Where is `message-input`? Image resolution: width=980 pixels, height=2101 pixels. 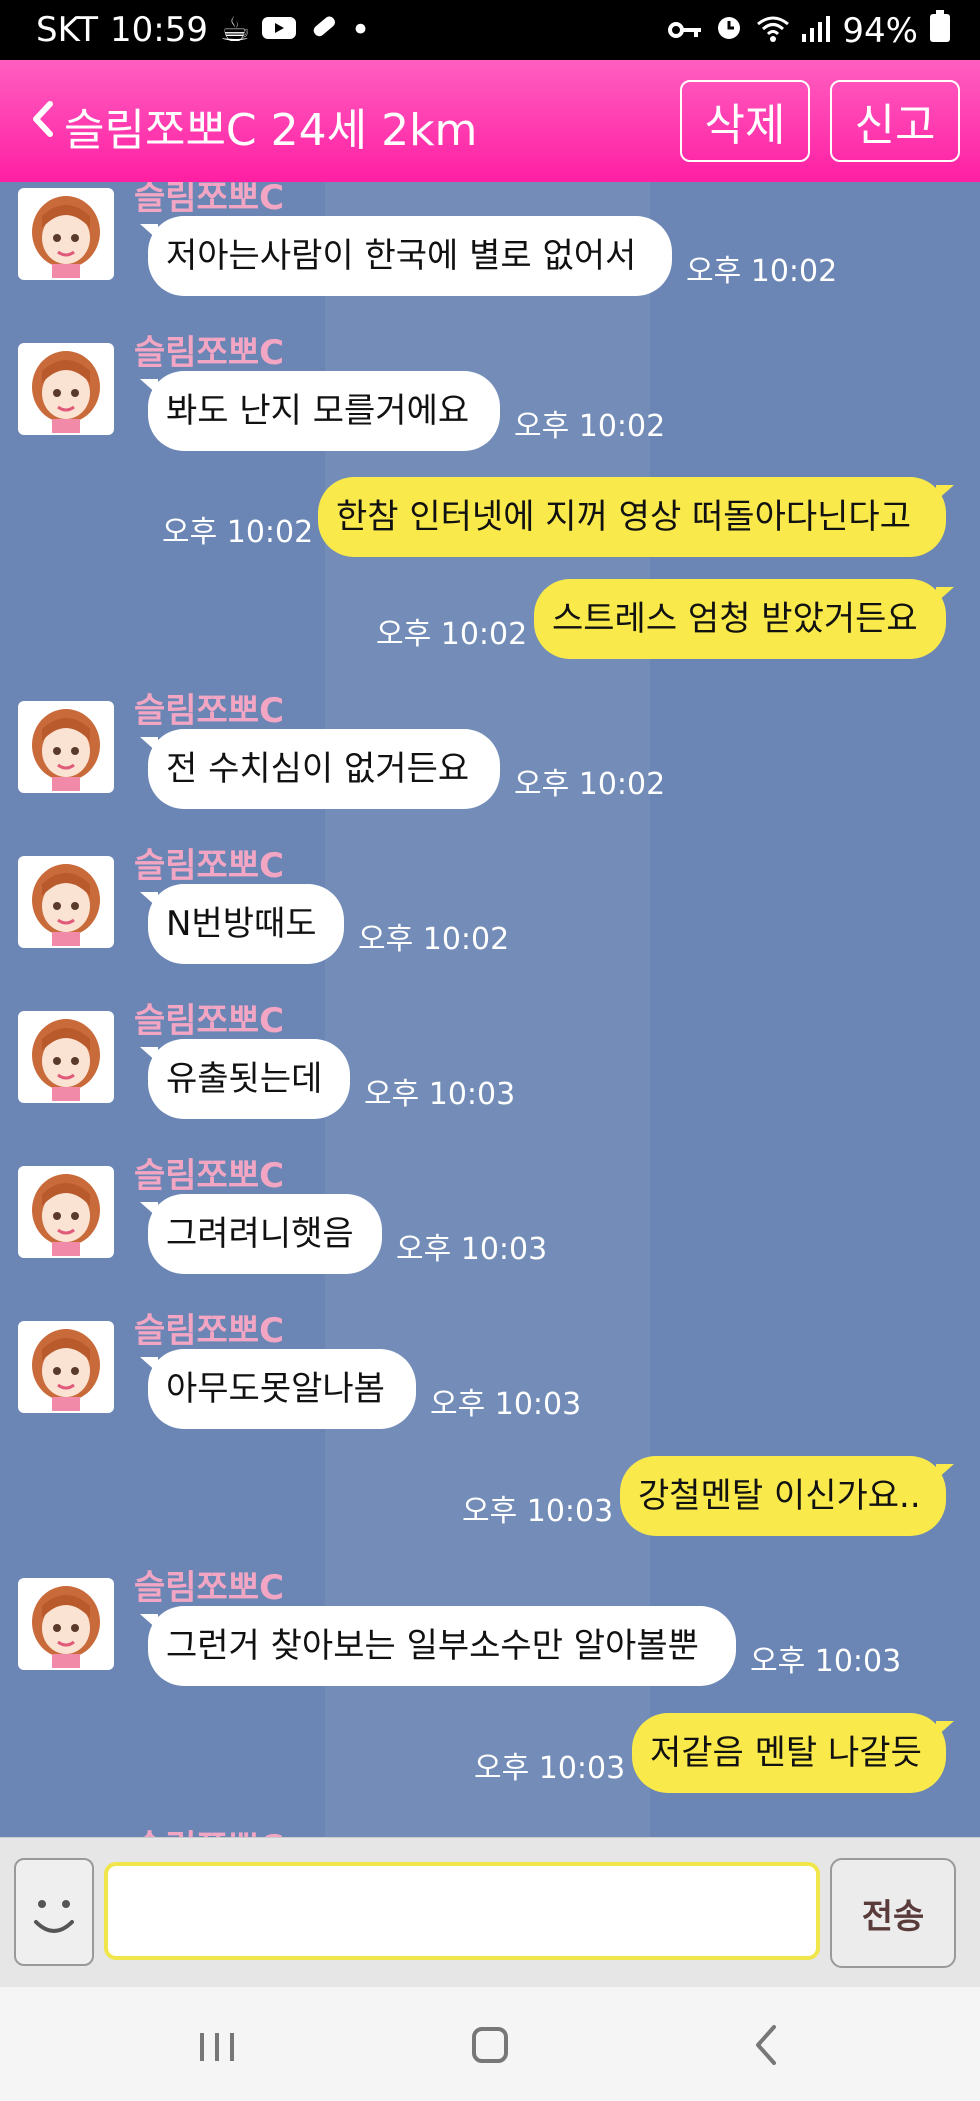 message-input is located at coordinates (462, 1911).